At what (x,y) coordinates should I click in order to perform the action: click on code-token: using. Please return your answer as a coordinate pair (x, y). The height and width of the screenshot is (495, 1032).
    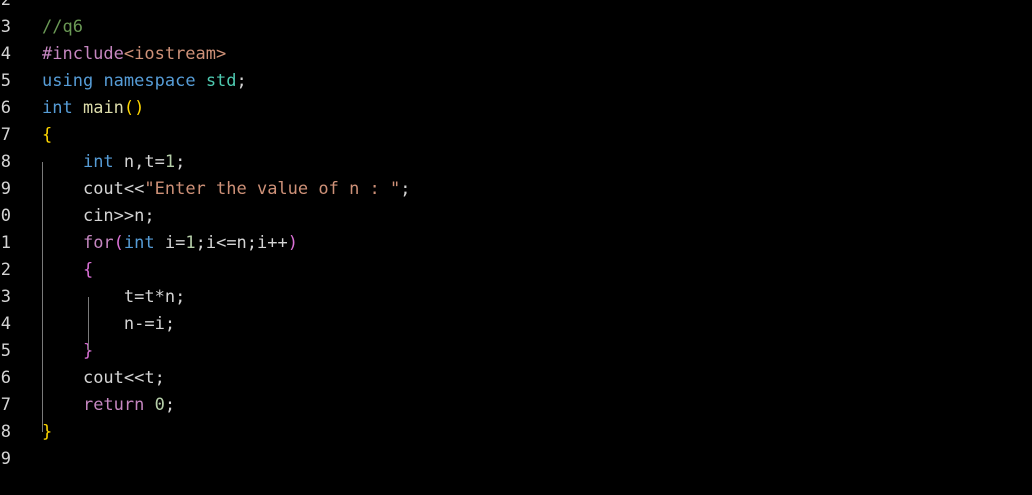
    Looking at the image, I should click on (68, 81).